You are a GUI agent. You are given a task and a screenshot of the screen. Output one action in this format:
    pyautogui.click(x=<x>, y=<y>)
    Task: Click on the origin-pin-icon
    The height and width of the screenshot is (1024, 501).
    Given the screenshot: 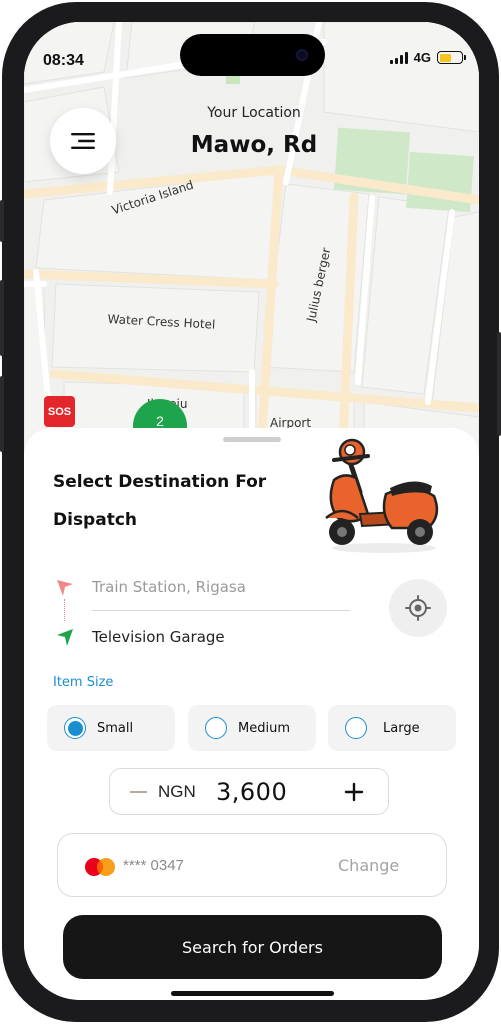 What is the action you would take?
    pyautogui.click(x=65, y=588)
    